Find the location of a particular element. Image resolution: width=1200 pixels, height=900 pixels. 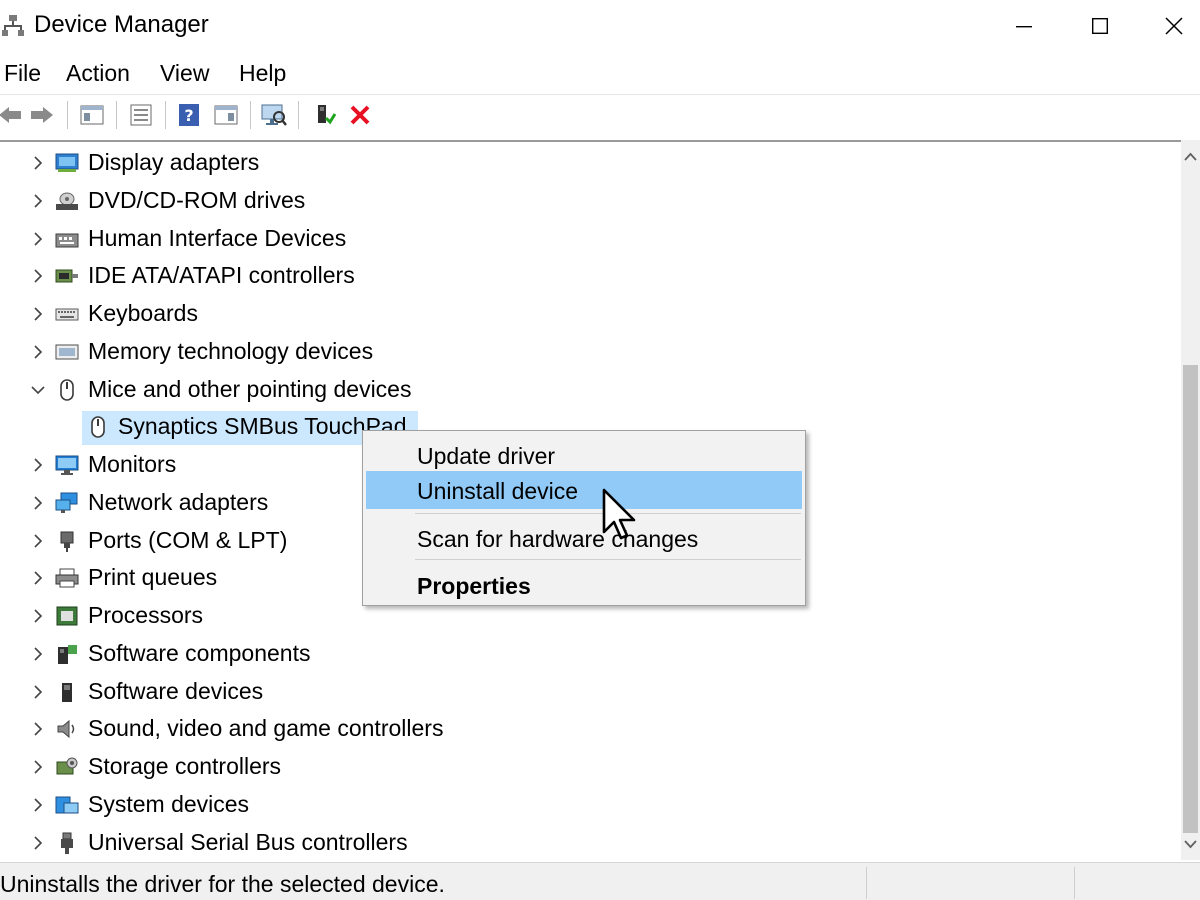

speaker-icon is located at coordinates (66, 729).